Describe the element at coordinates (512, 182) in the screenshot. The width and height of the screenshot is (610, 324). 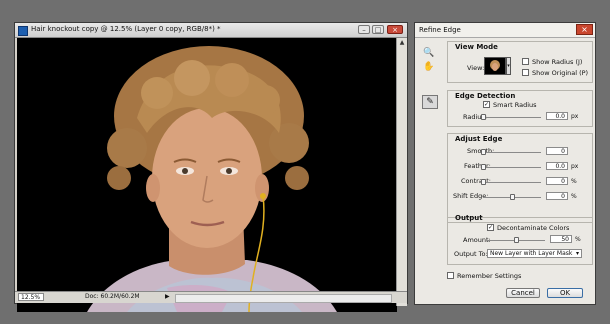
I see `contrast-slider` at that location.